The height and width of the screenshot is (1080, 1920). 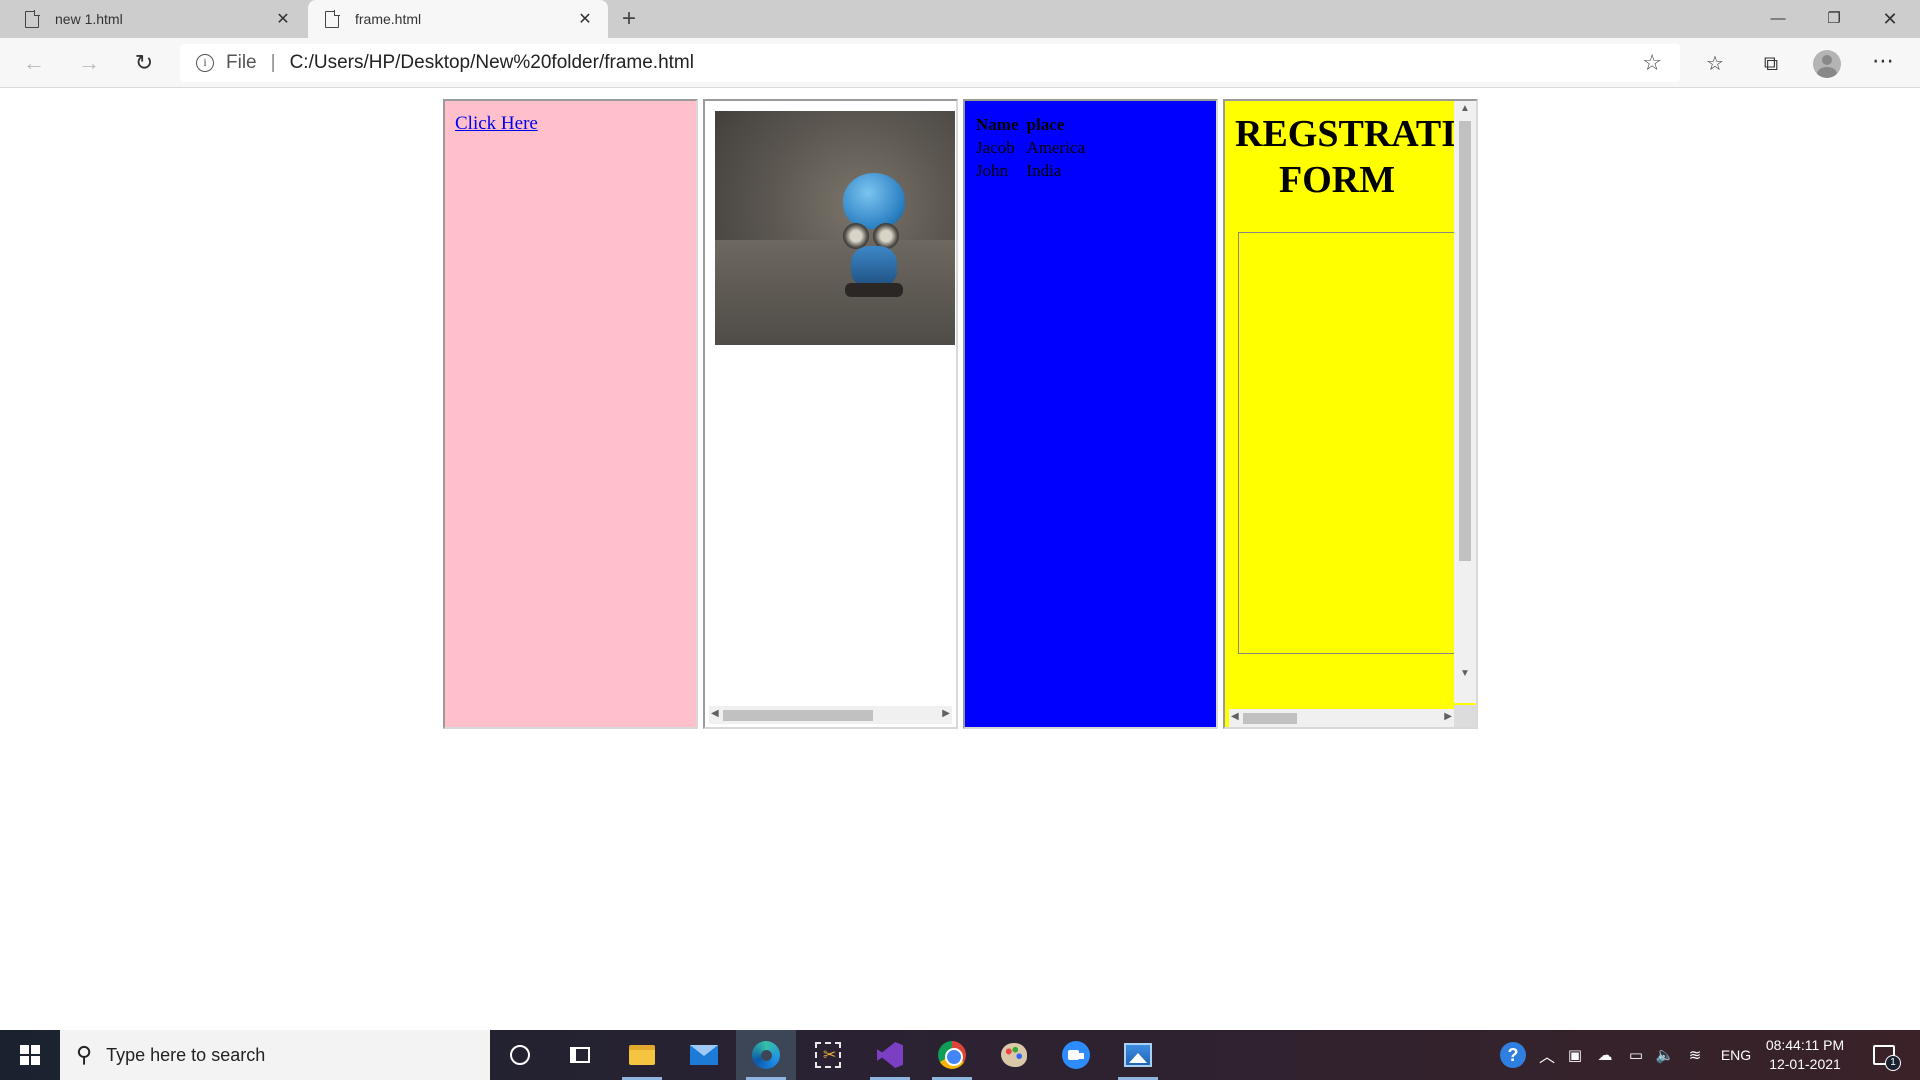 What do you see at coordinates (1890, 19) in the screenshot?
I see `close-window-button: ✕` at bounding box center [1890, 19].